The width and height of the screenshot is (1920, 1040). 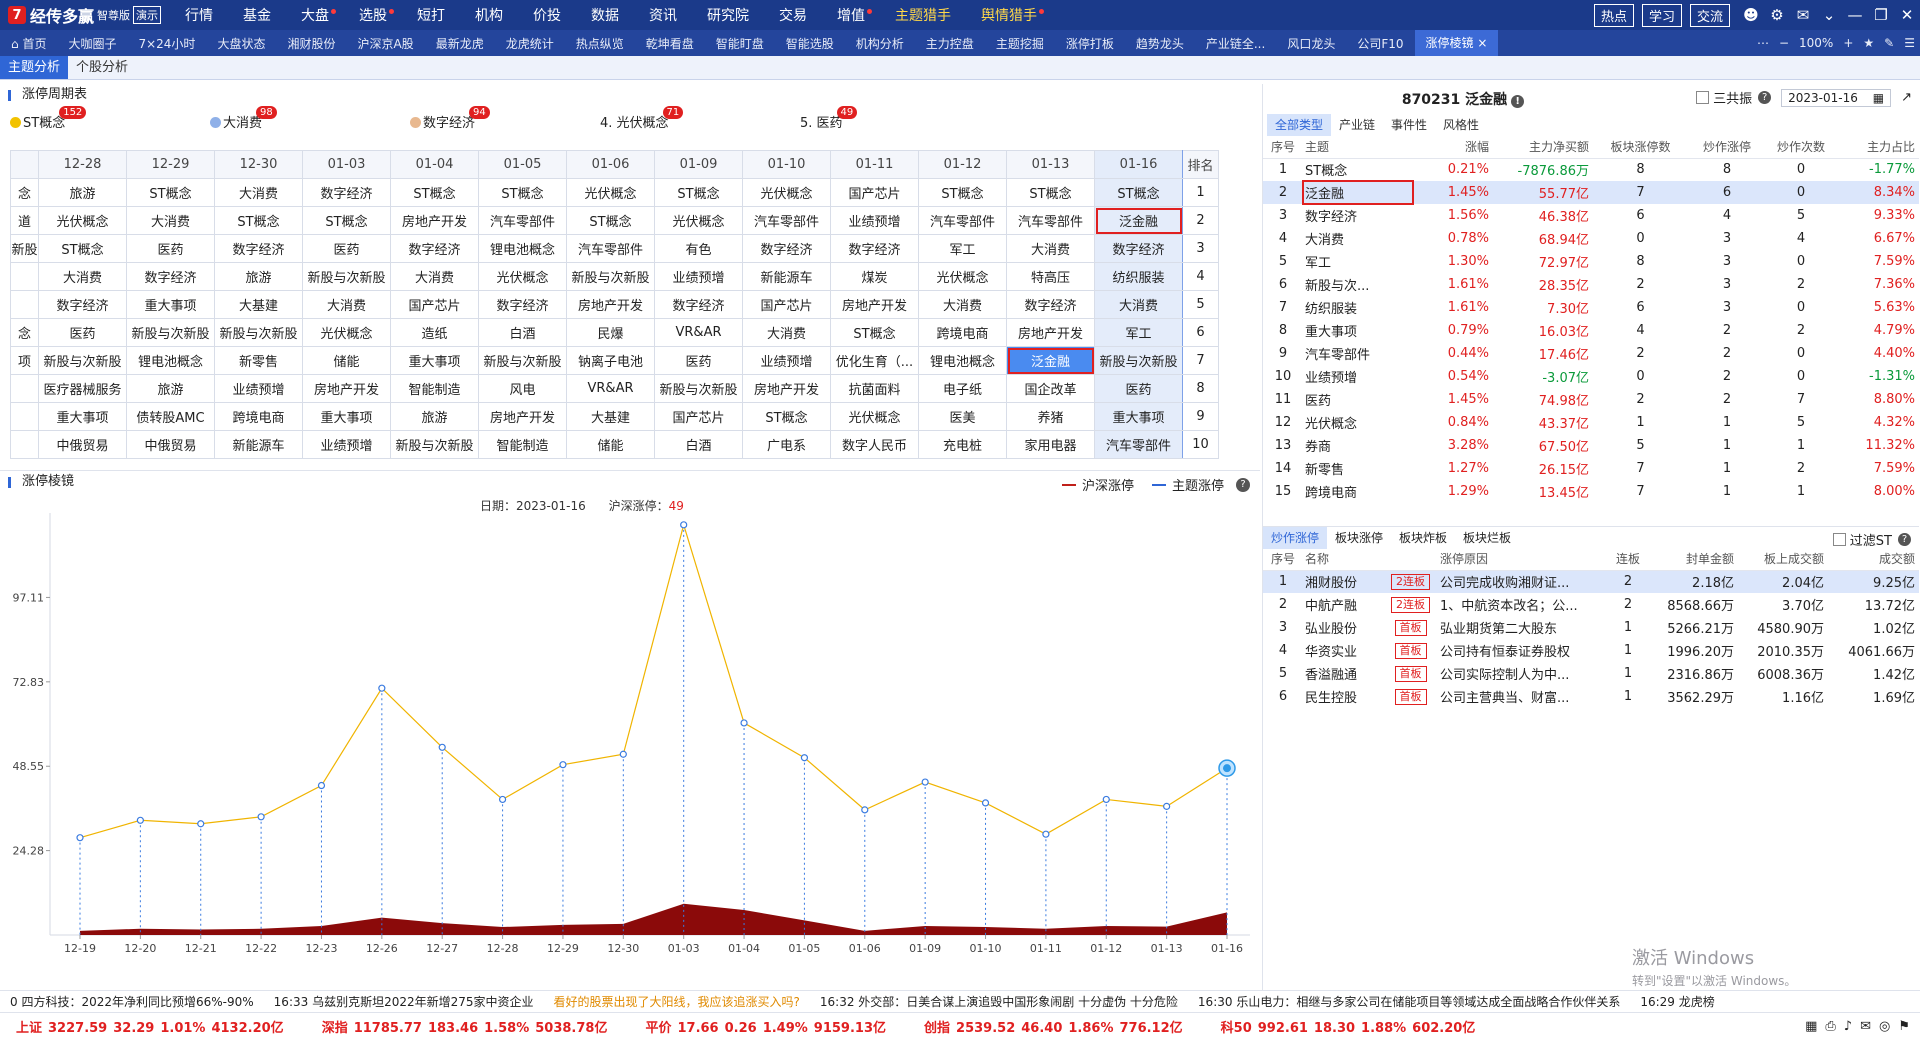 What do you see at coordinates (610, 416) in the screenshot?
I see `cycle-cell: 大基建` at bounding box center [610, 416].